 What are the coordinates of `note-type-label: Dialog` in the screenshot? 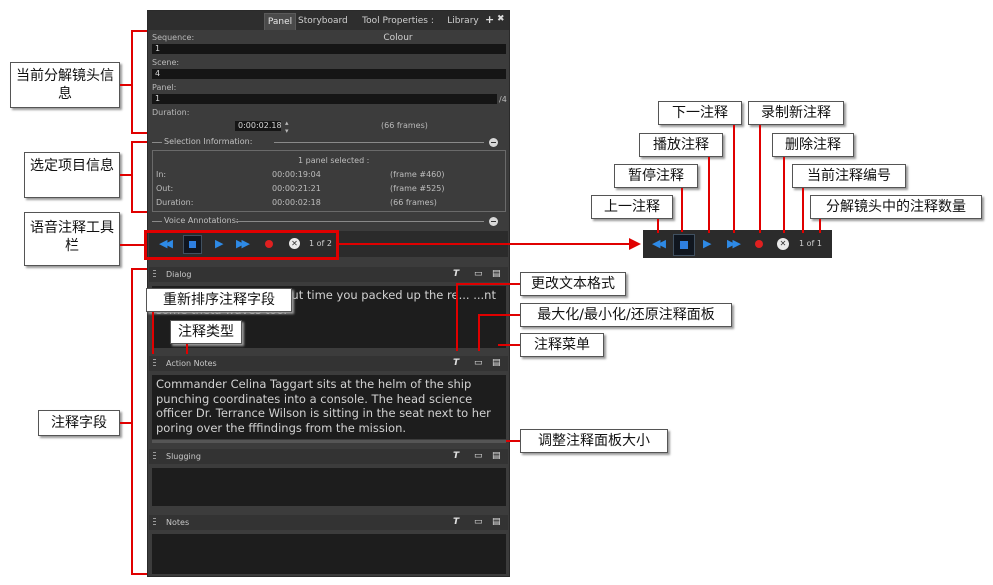 It's located at (179, 274).